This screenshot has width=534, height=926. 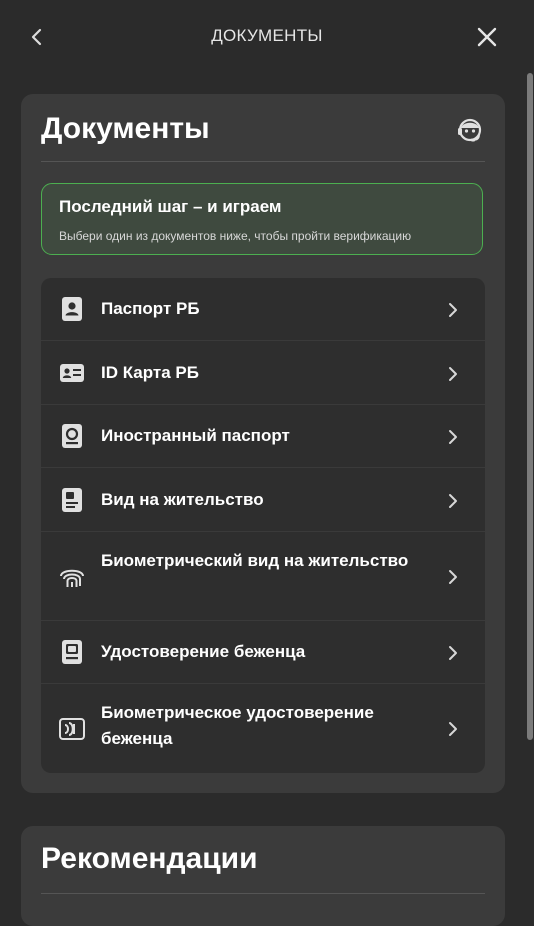 I want to click on id-card-icon, so click(x=72, y=373).